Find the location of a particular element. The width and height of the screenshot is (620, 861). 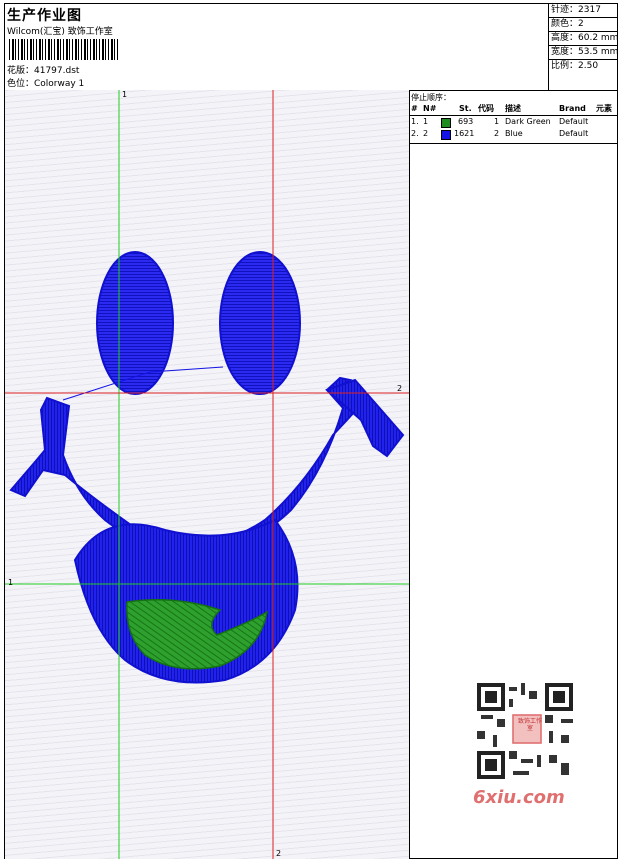

stop-table-header: # N# St. 代码 描述 Brand 元素 is located at coordinates (513, 109).